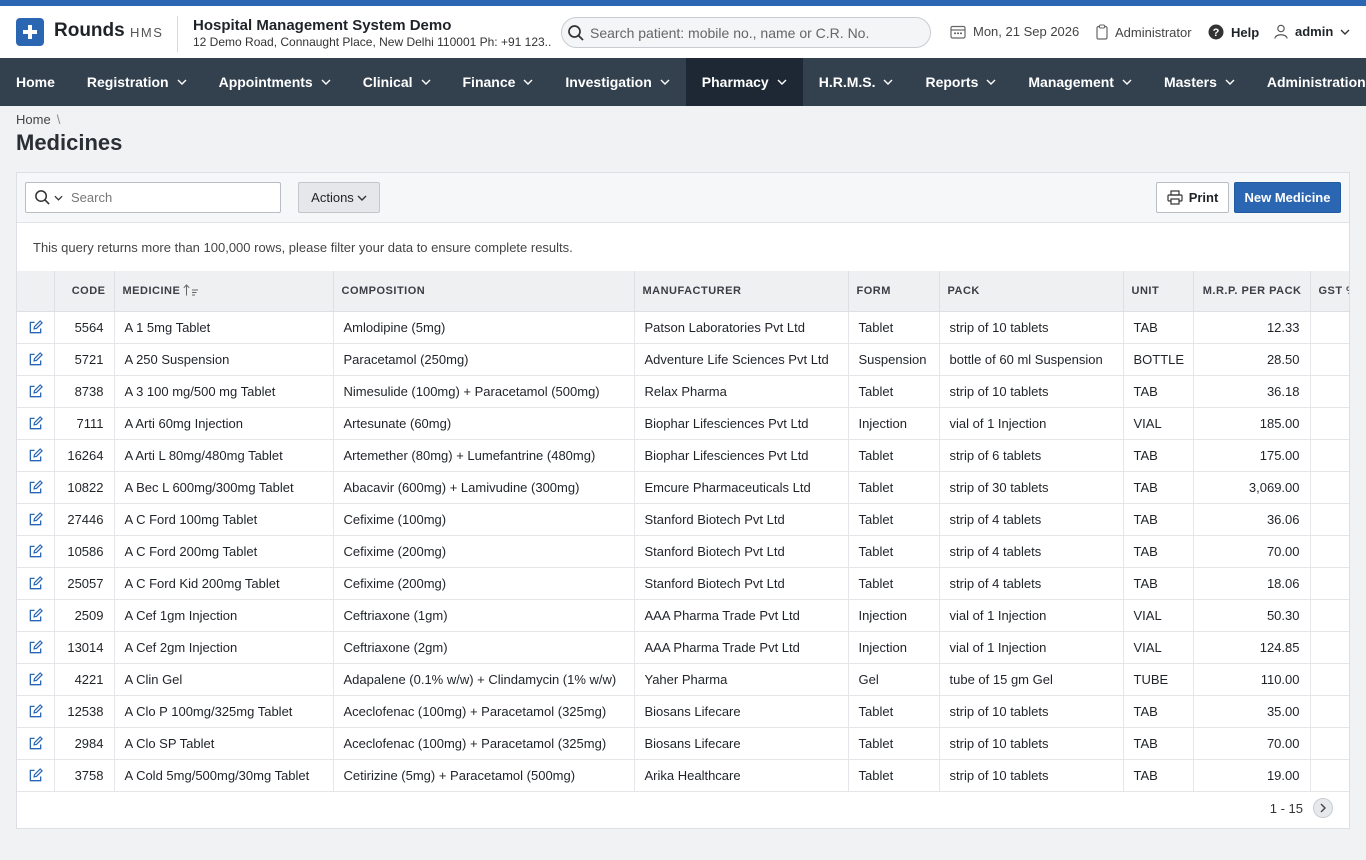 This screenshot has width=1366, height=860. Describe the element at coordinates (191, 290) in the screenshot. I see `sort-ascending-icon` at that location.